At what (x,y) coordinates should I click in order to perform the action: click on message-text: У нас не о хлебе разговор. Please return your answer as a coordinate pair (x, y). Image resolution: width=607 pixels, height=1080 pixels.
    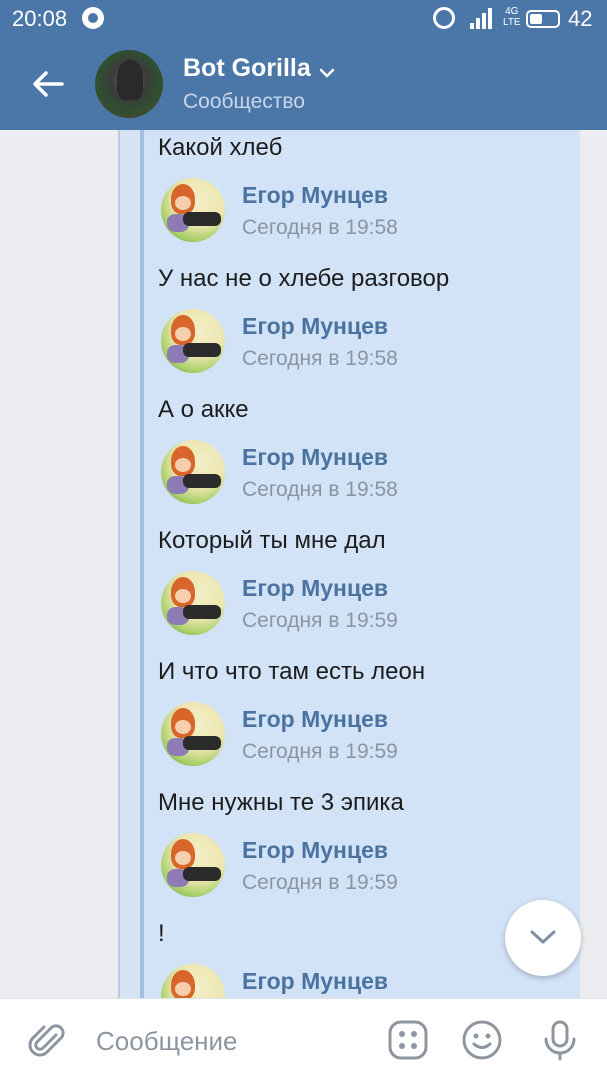
    Looking at the image, I should click on (304, 278).